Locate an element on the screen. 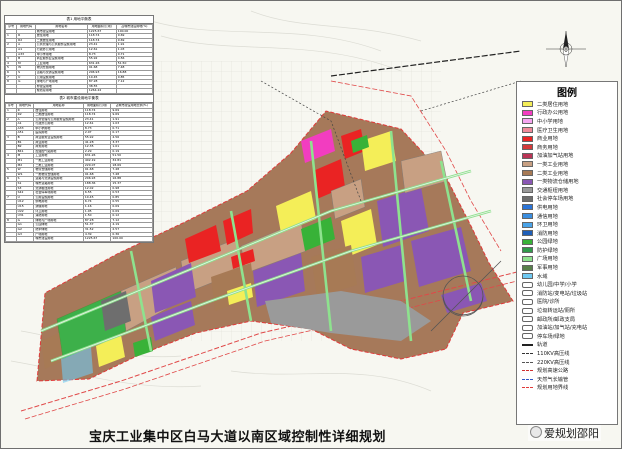  legend-item: 二类工业用地 is located at coordinates (567, 173).